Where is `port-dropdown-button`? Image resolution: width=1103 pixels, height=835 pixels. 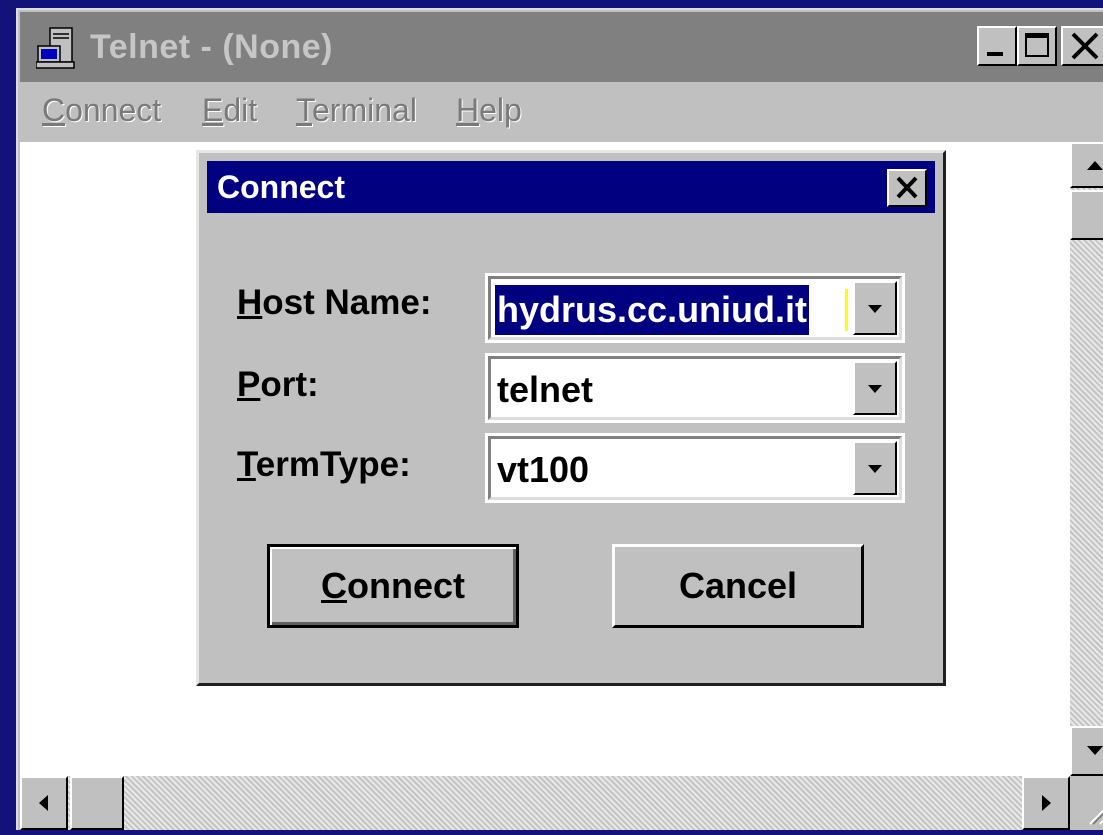
port-dropdown-button is located at coordinates (875, 388).